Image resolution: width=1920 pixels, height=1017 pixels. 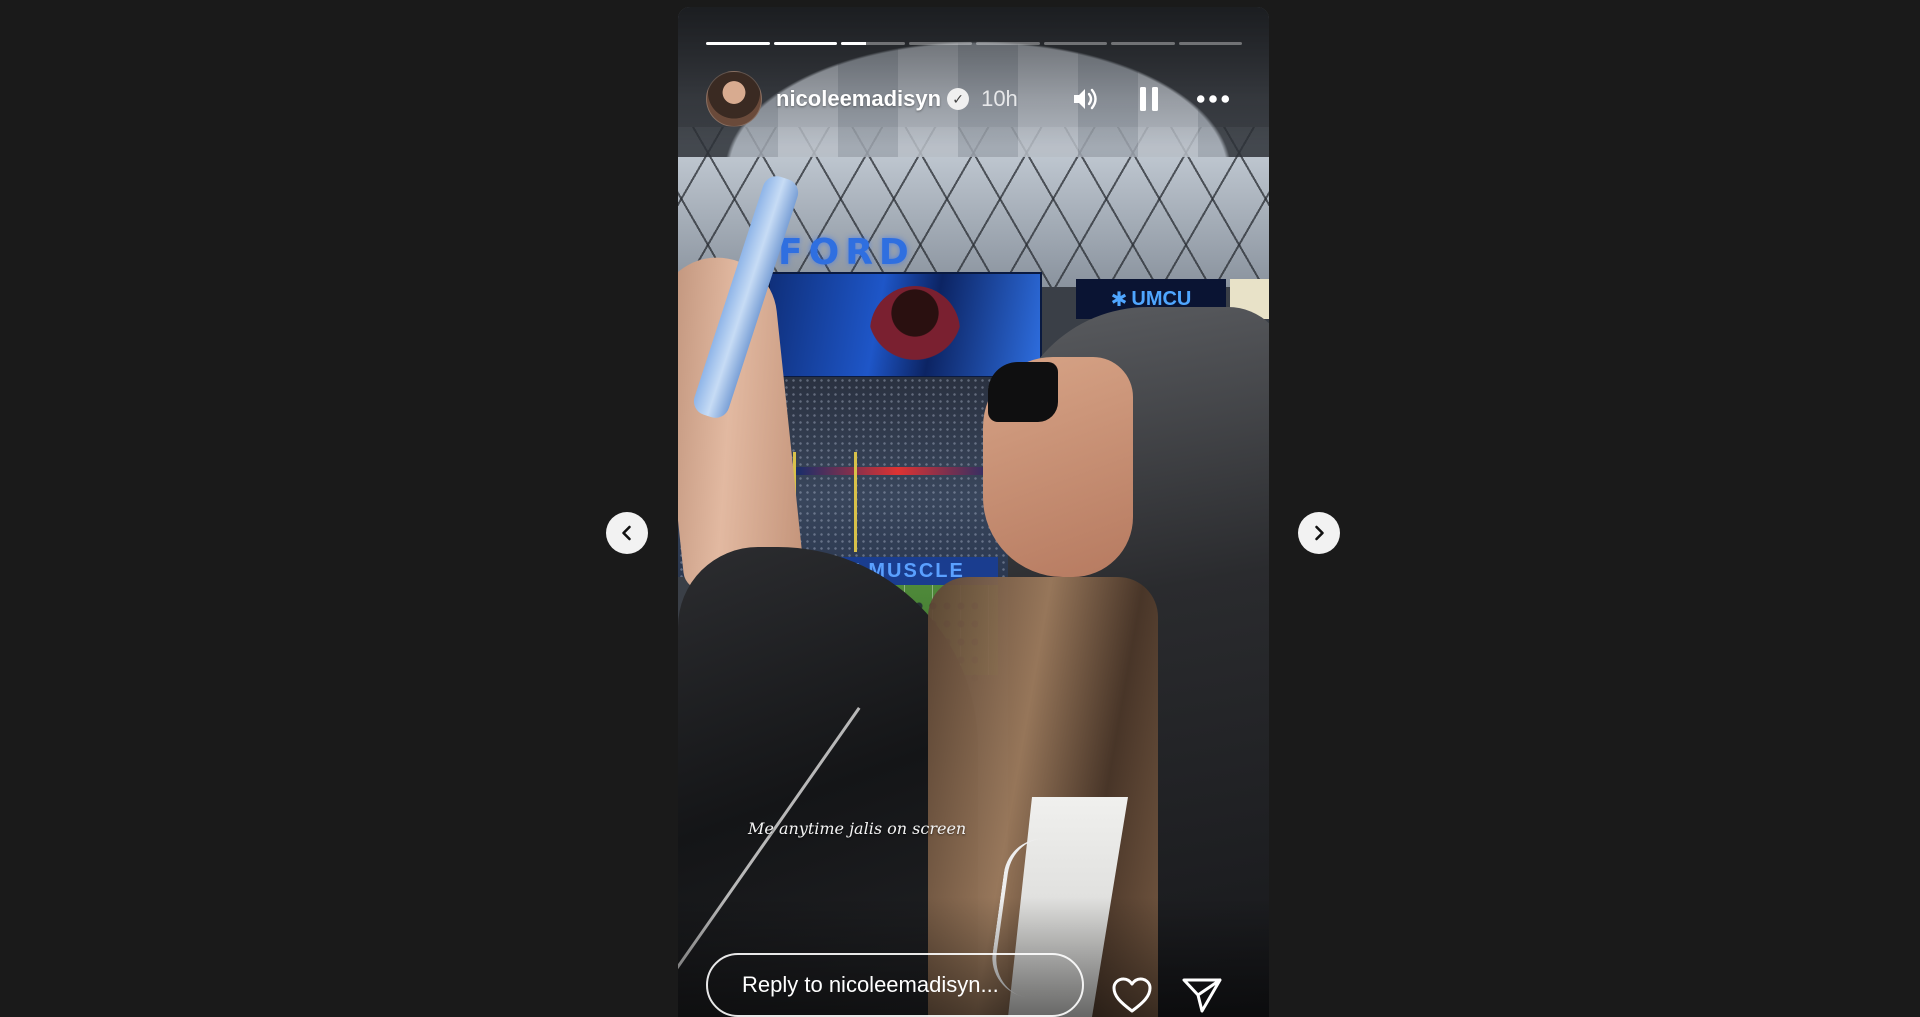 I want to click on share-button, so click(x=1202, y=996).